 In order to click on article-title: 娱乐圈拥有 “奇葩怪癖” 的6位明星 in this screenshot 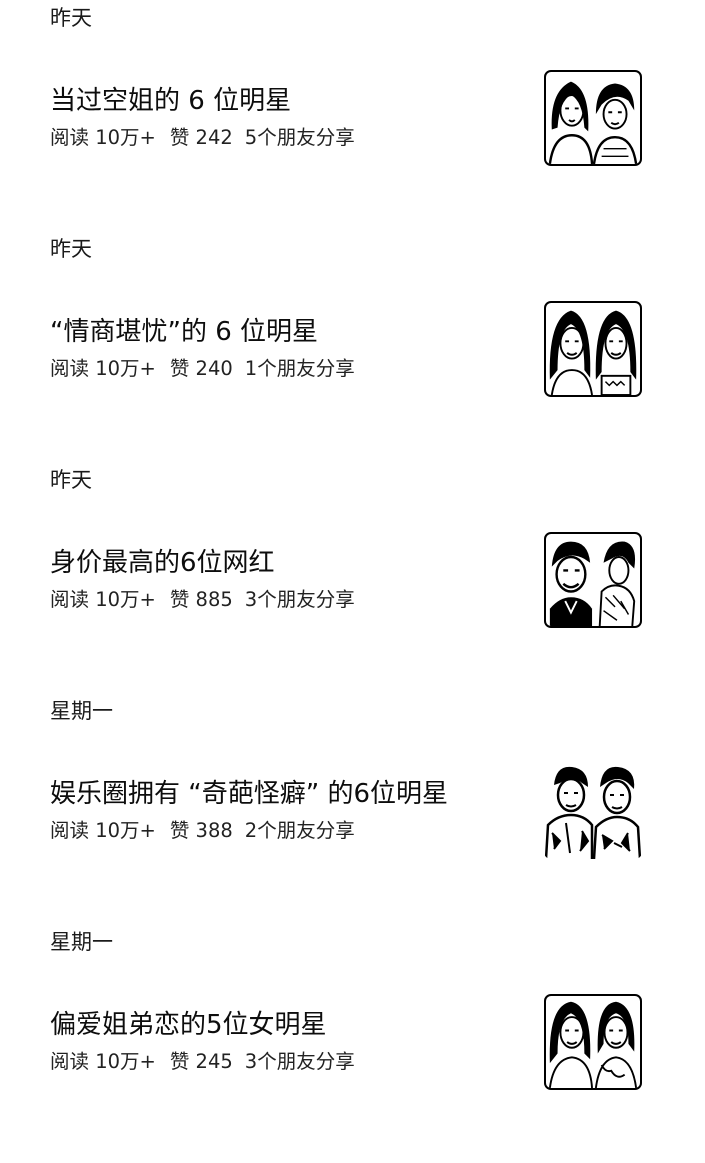, I will do `click(249, 794)`.